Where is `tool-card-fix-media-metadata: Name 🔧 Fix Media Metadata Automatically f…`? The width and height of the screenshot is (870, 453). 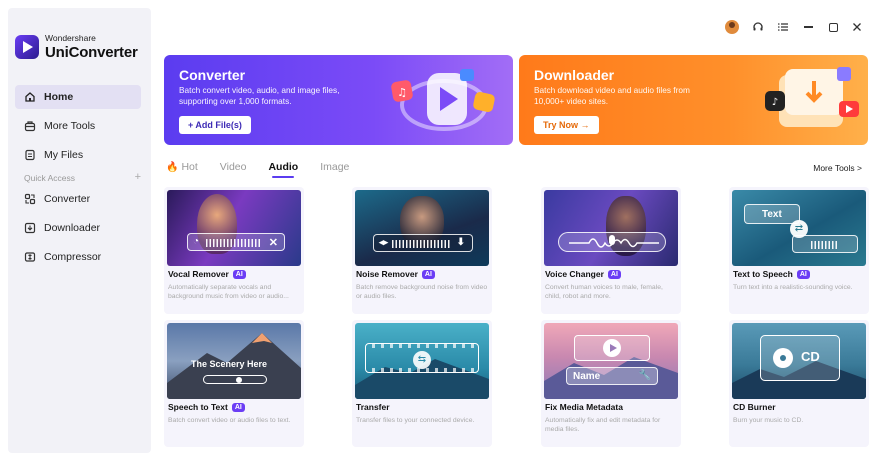
tool-card-fix-media-metadata: Name 🔧 Fix Media Metadata Automatically f… is located at coordinates (611, 383).